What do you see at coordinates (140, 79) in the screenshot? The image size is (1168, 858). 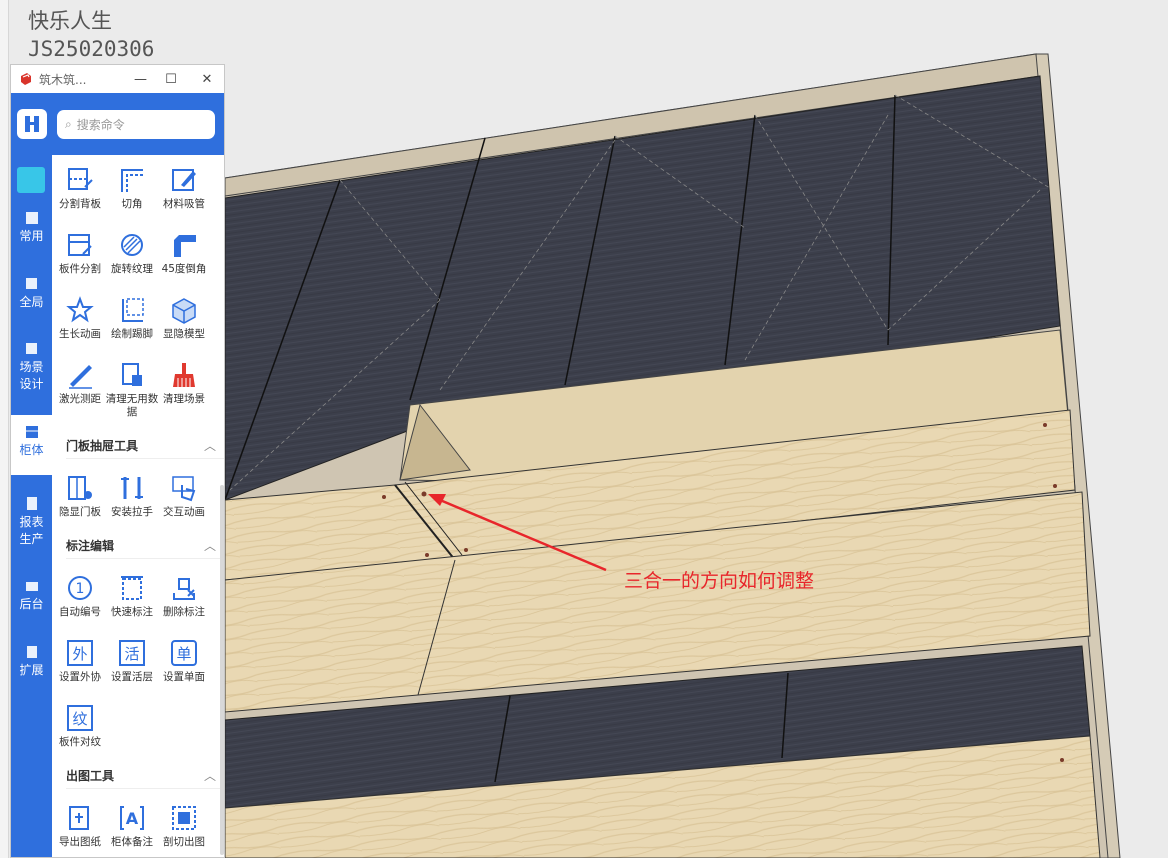 I see `minimize-button: —` at bounding box center [140, 79].